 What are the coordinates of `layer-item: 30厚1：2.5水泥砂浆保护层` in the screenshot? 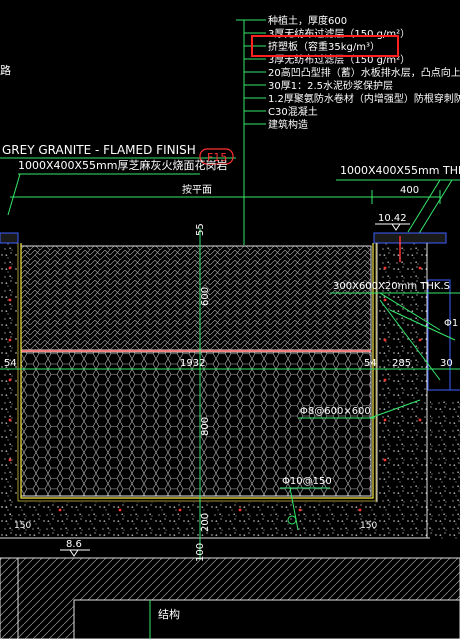 It's located at (330, 85).